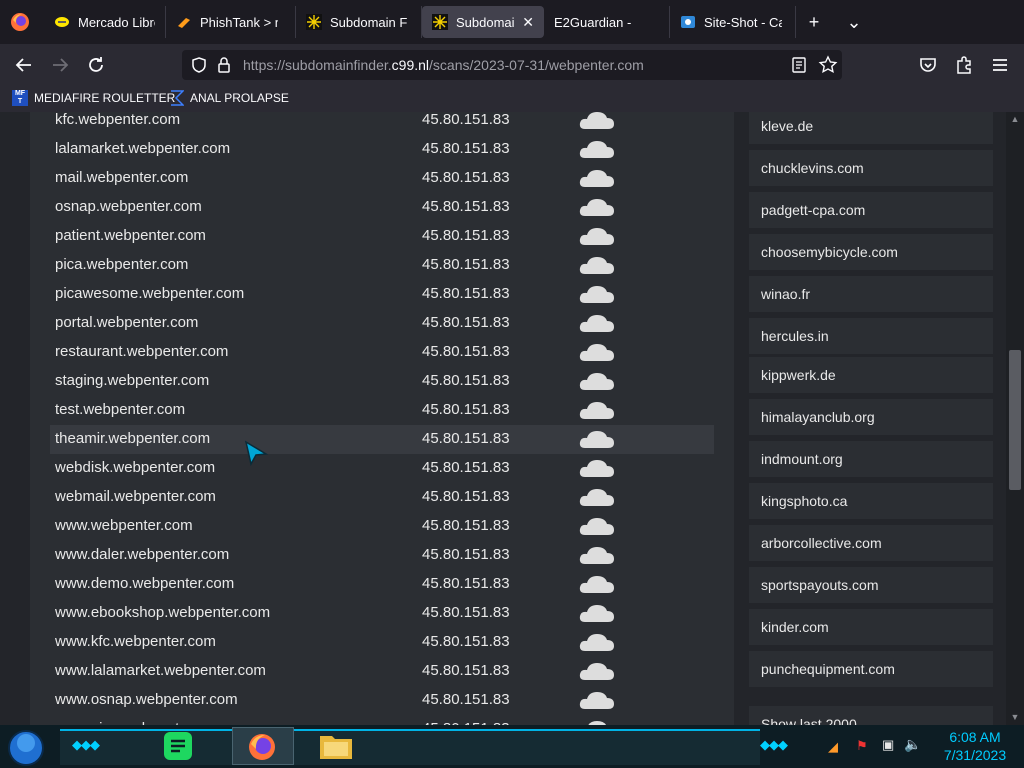 This screenshot has width=1024, height=768. What do you see at coordinates (141, 351) in the screenshot?
I see `subdomain-cell: restaurant.webpenter.com` at bounding box center [141, 351].